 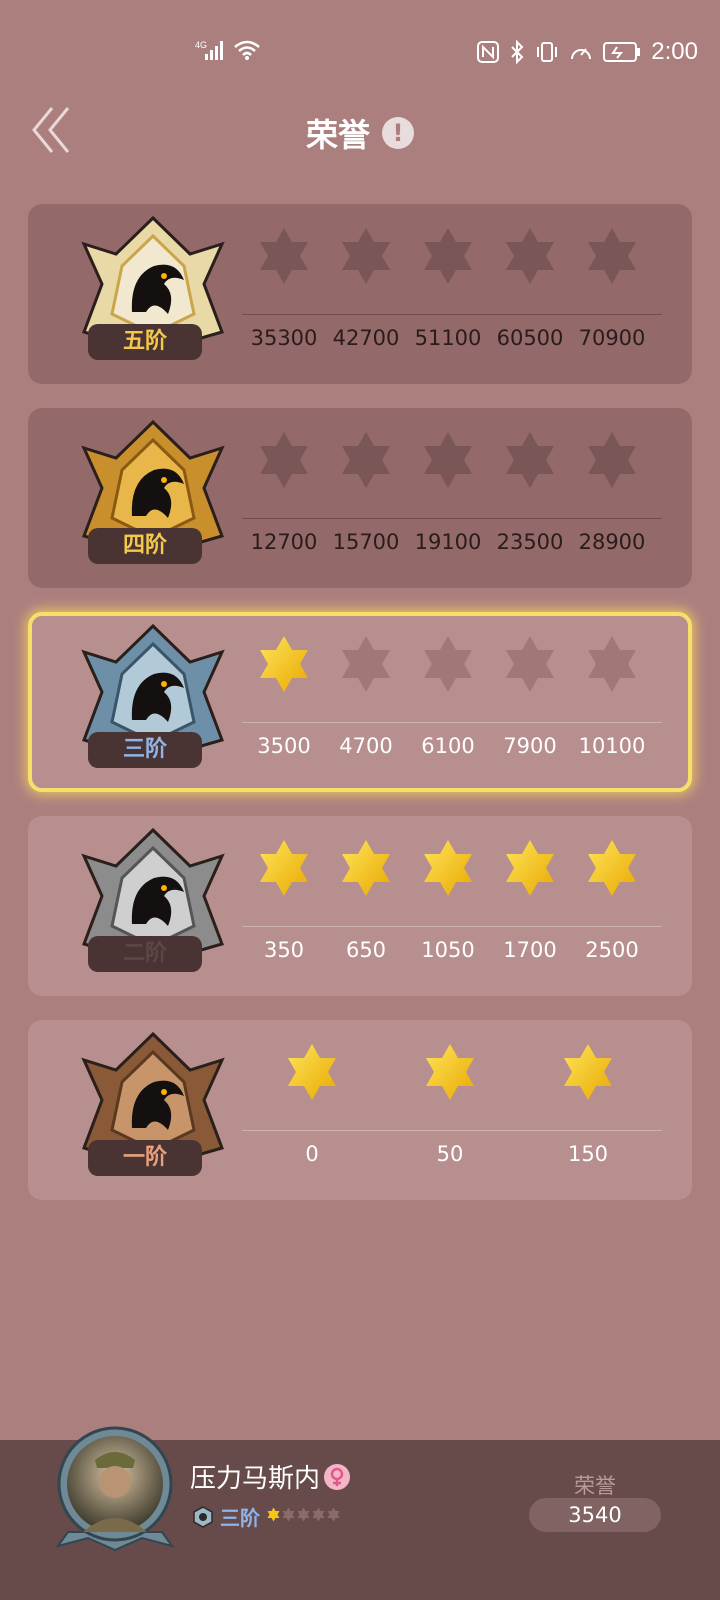 I want to click on rank-stars, so click(x=303, y=1516).